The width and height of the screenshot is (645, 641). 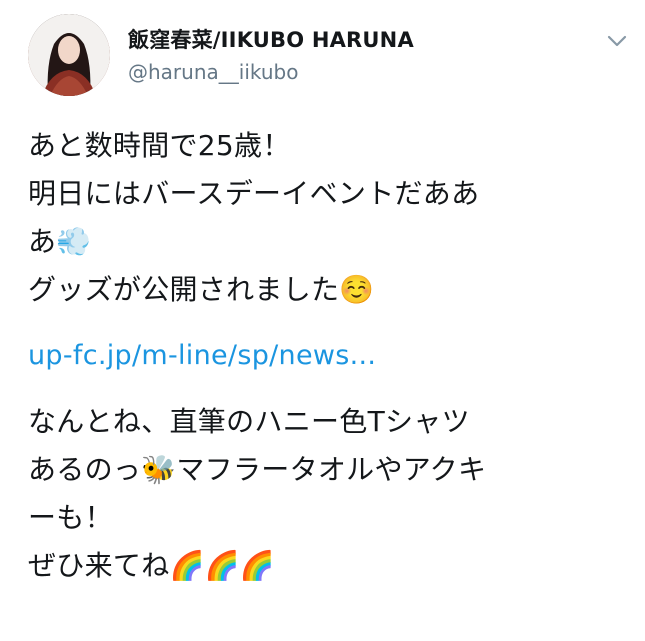 I want to click on tweet-line: グッズが公開されました☺️, so click(x=201, y=289).